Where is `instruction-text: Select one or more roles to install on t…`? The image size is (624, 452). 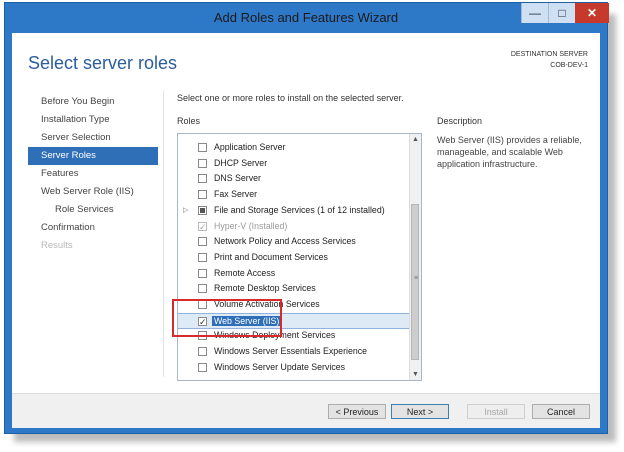 instruction-text: Select one or more roles to install on t… is located at coordinates (290, 98).